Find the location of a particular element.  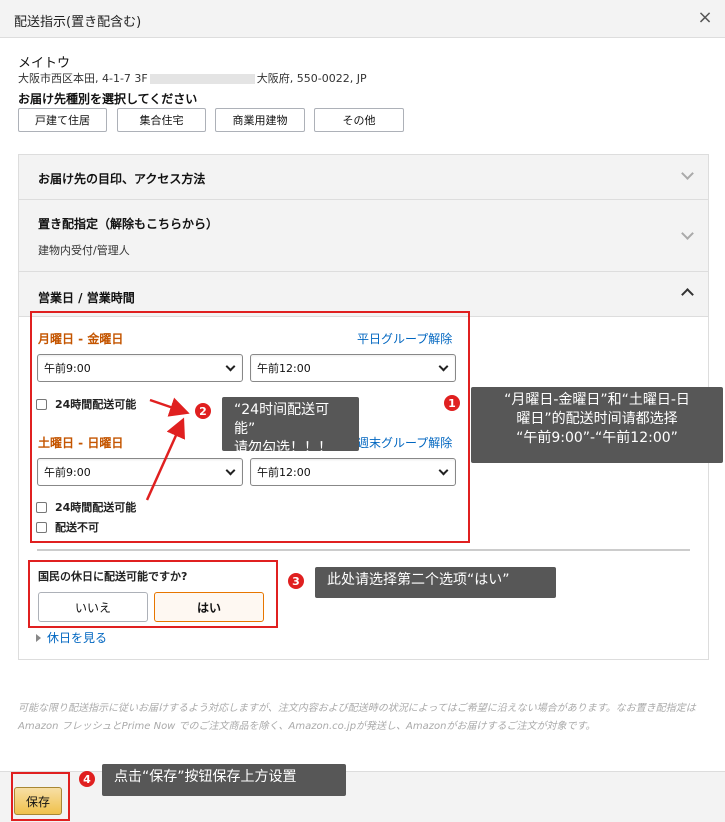

address-line-suffix: 大阪府, 550-0022, JP is located at coordinates (311, 78).